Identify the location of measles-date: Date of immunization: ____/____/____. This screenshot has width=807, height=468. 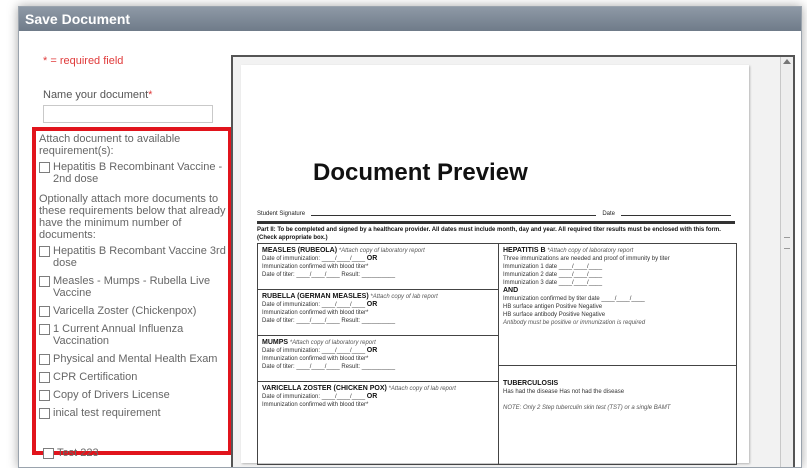
(314, 259).